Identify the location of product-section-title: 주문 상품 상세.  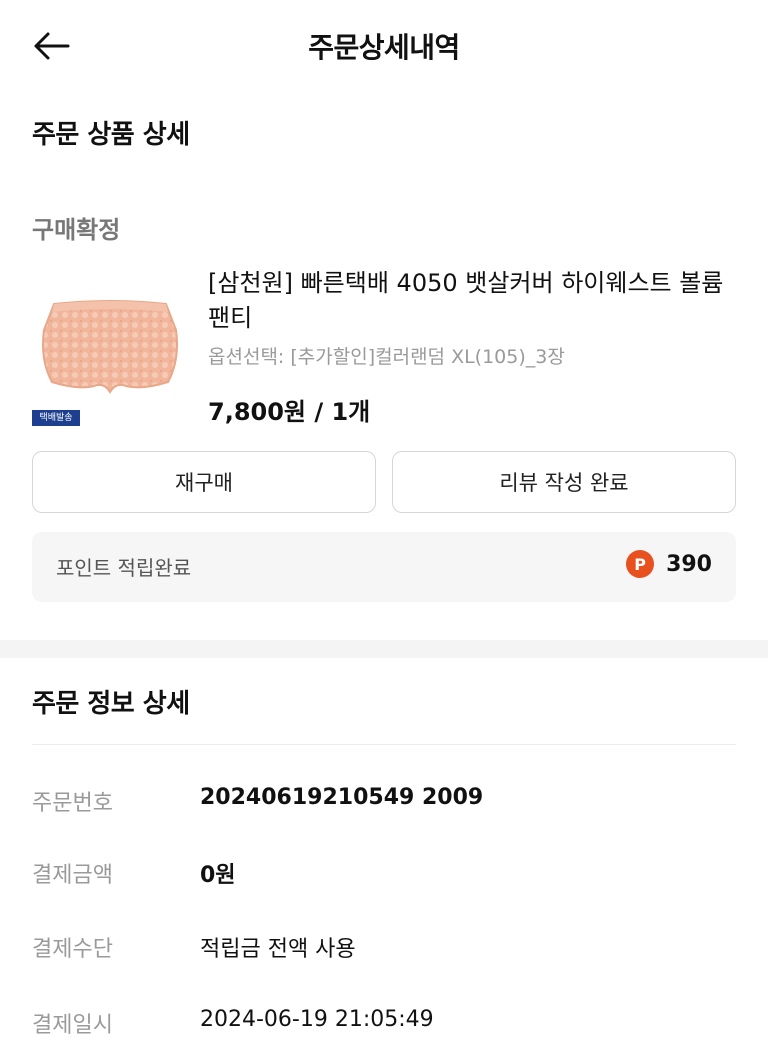
(111, 135).